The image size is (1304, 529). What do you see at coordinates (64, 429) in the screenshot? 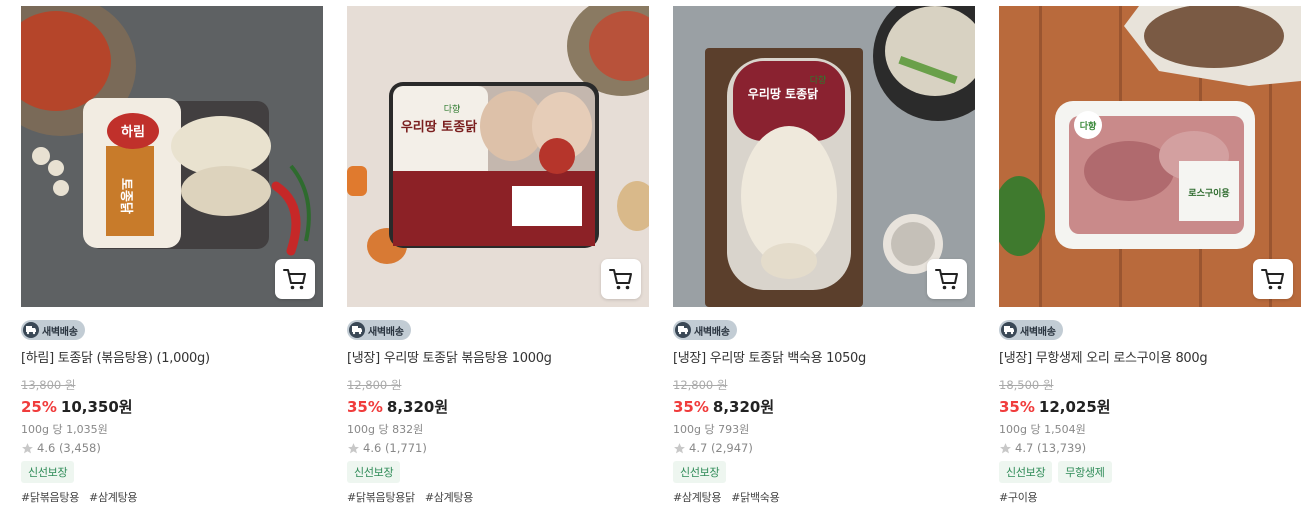
I see `unit-price: 100g 당 1,035원` at bounding box center [64, 429].